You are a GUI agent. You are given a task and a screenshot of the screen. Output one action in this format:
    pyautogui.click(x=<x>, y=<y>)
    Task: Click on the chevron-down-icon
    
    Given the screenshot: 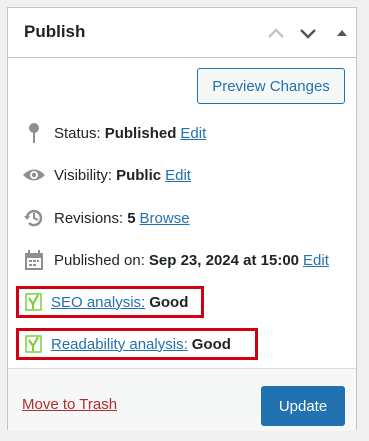 What is the action you would take?
    pyautogui.click(x=308, y=34)
    